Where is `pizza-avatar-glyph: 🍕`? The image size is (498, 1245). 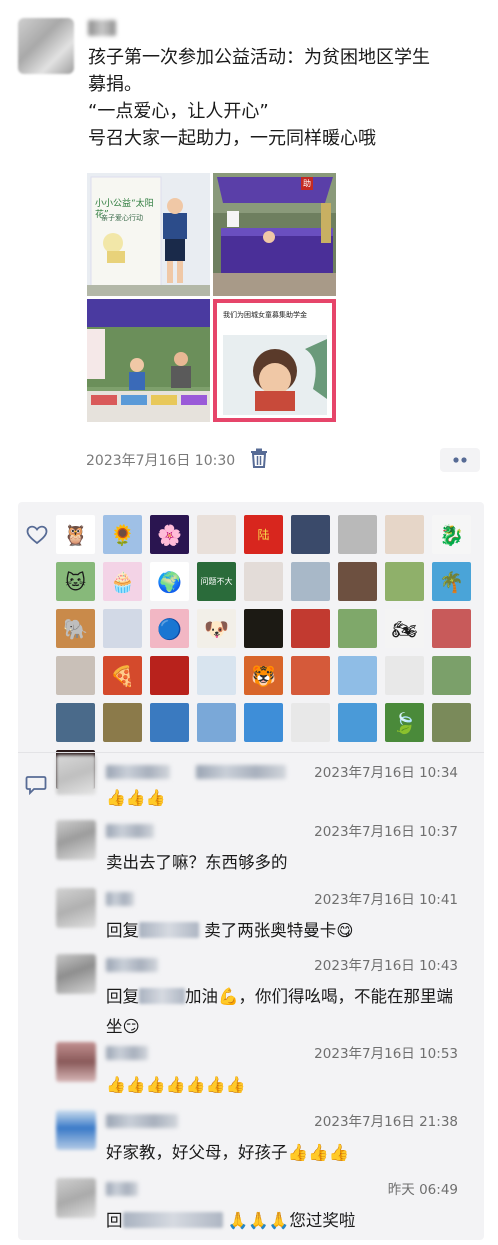
pizza-avatar-glyph: 🍕 is located at coordinates (122, 675).